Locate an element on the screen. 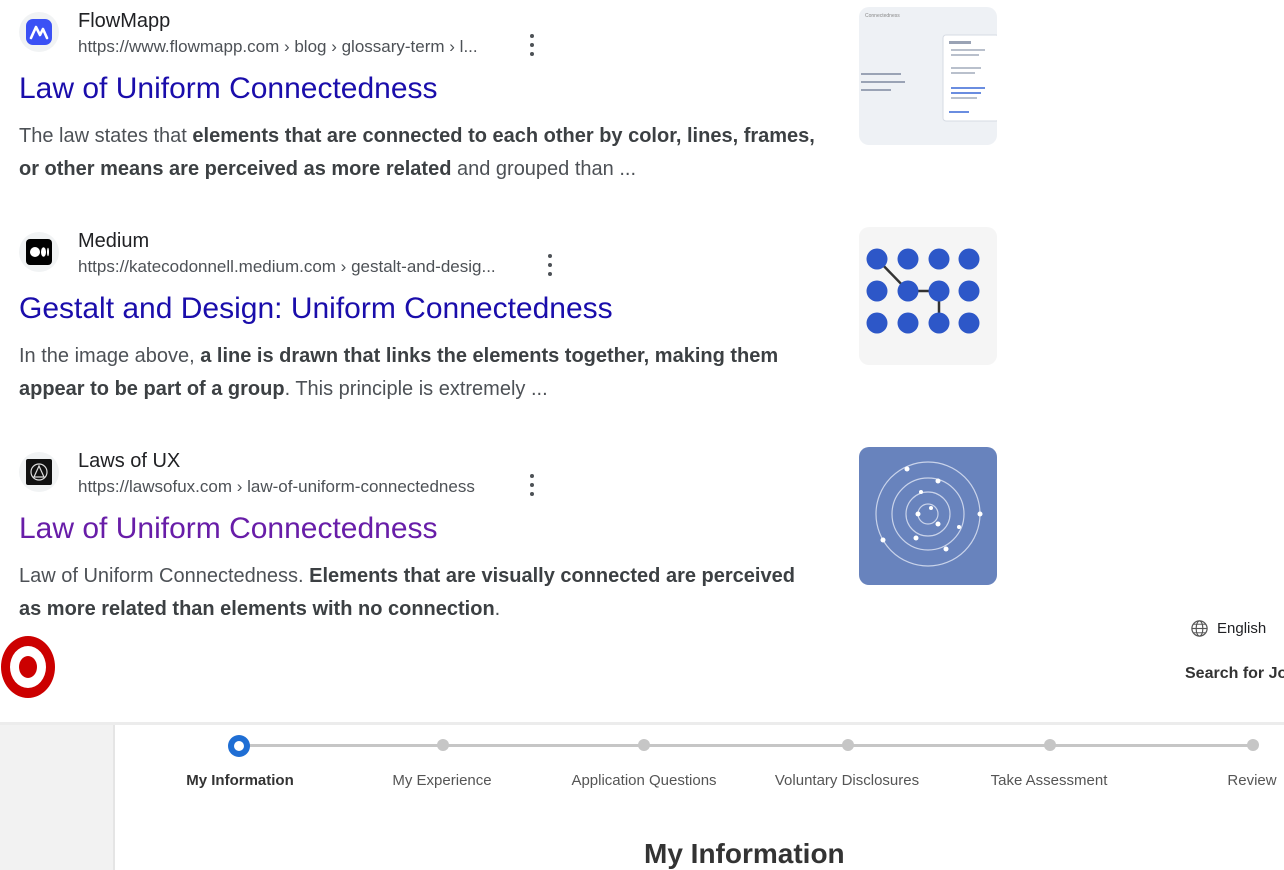 The image size is (1284, 870). search-for-jobs-link: Search for Jo is located at coordinates (1234, 674).